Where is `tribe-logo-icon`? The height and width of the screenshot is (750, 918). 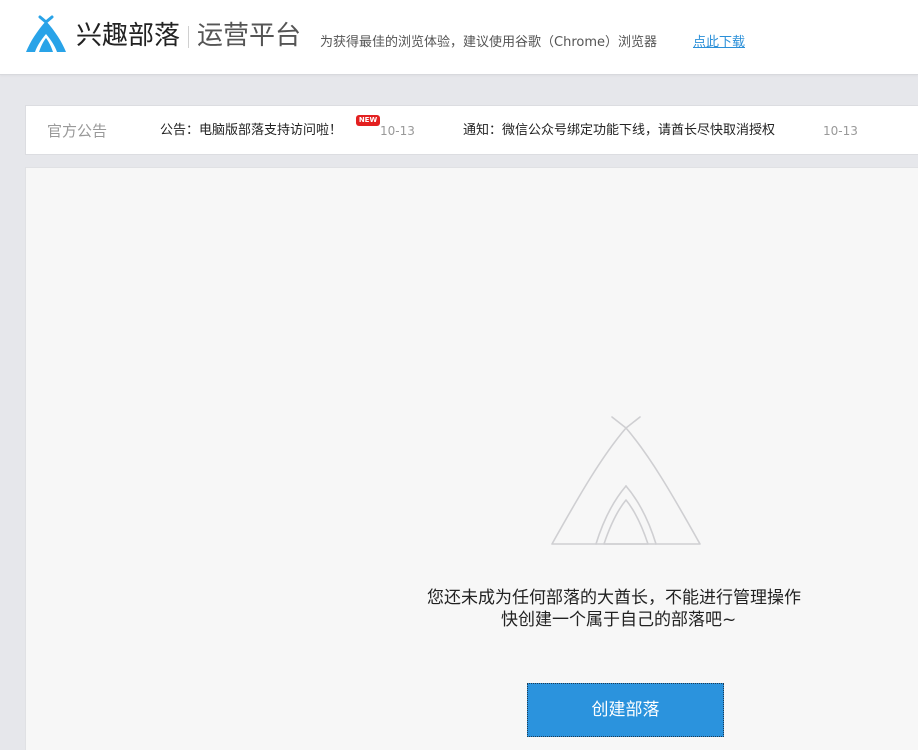 tribe-logo-icon is located at coordinates (46, 34).